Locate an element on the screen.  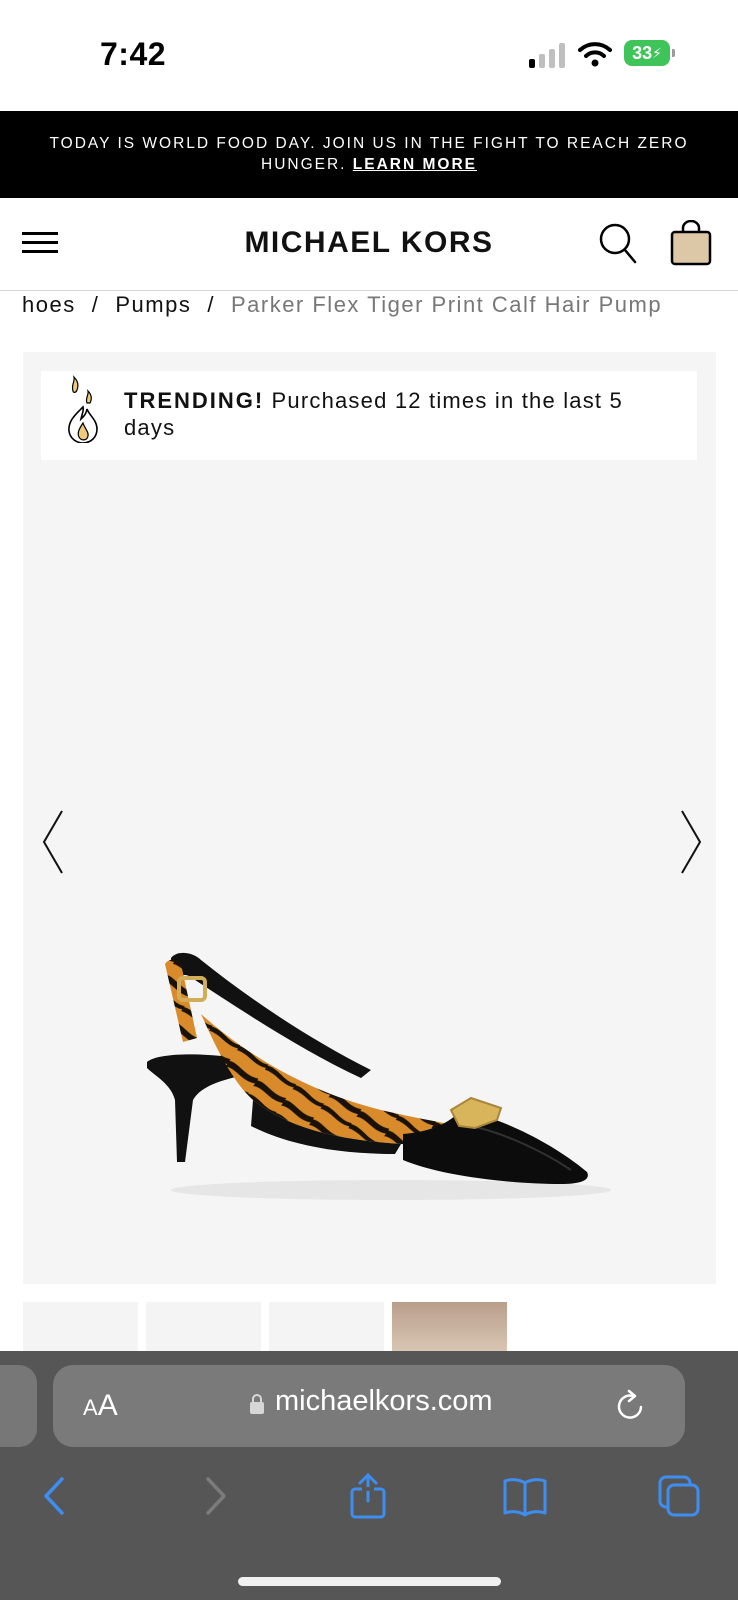
reader-options-button: AA is located at coordinates (100, 1406).